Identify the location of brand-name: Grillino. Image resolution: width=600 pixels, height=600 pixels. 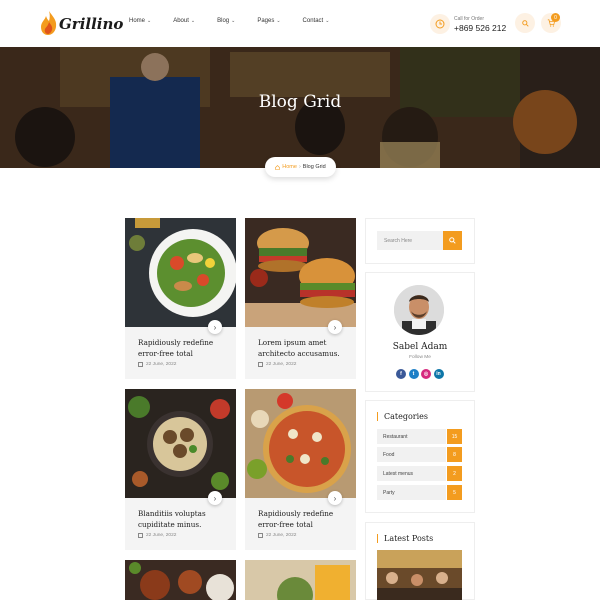
(91, 24).